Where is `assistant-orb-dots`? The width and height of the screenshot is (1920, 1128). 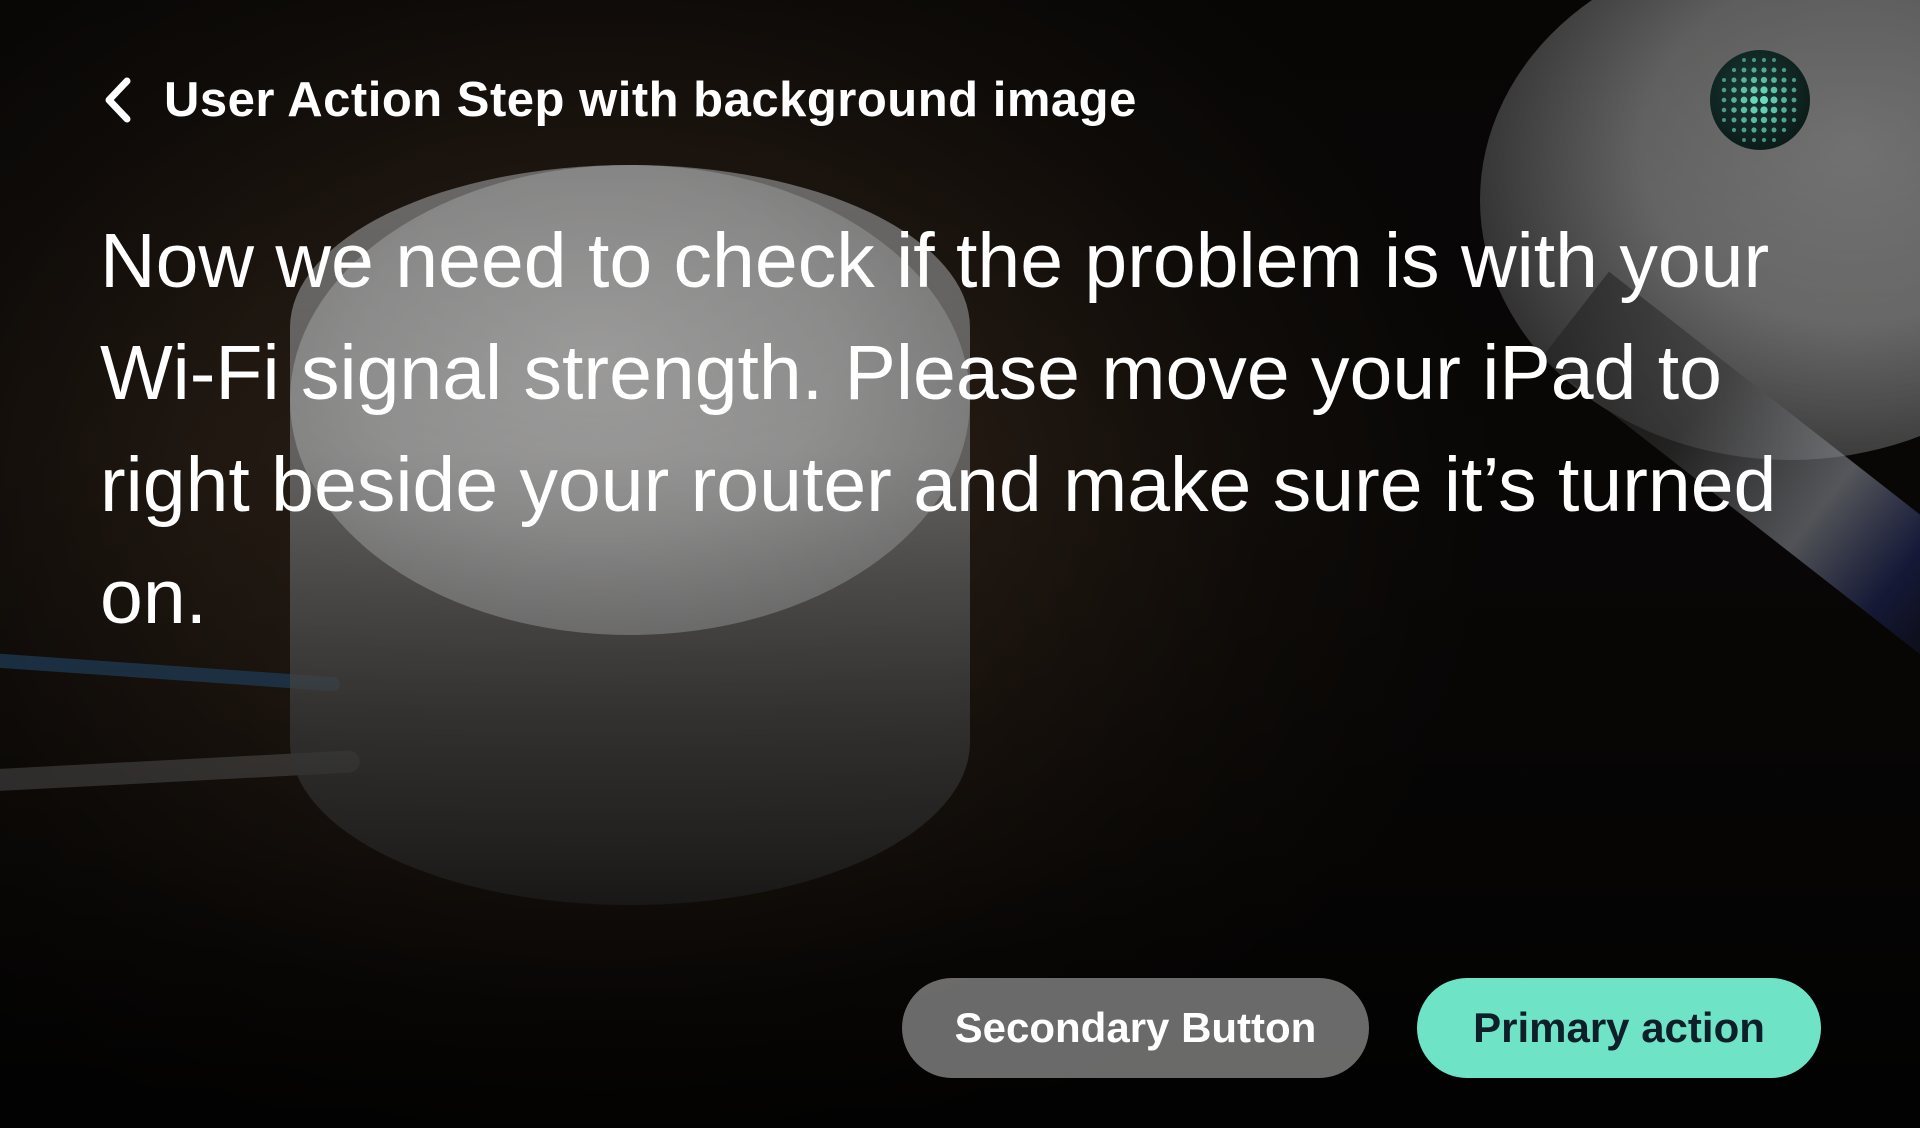
assistant-orb-dots is located at coordinates (1759, 100).